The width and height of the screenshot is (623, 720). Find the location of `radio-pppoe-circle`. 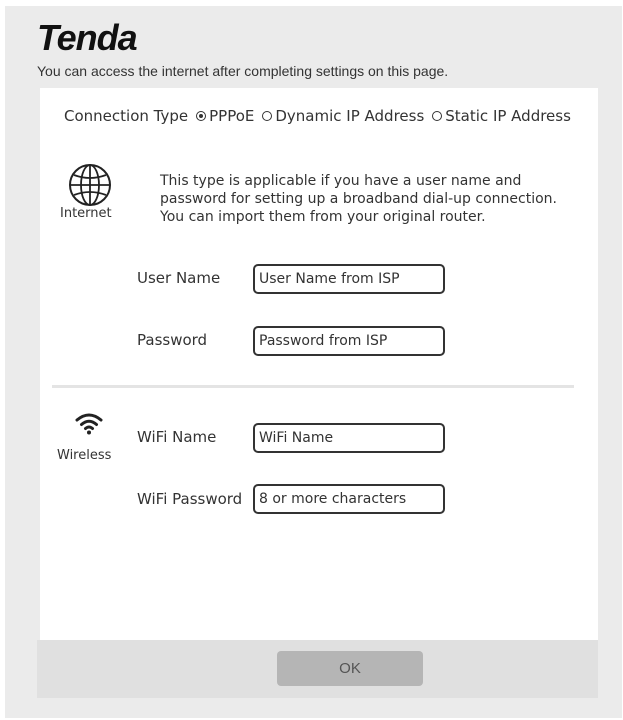

radio-pppoe-circle is located at coordinates (201, 116).